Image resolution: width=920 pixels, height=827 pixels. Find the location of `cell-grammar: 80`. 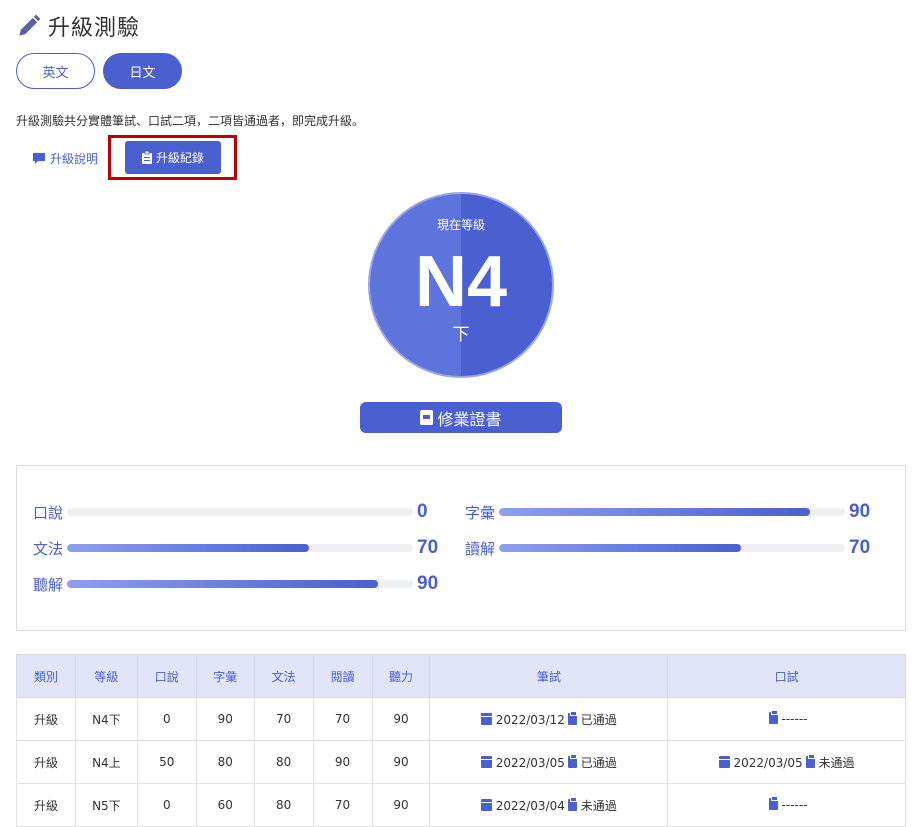

cell-grammar: 80 is located at coordinates (283, 762).